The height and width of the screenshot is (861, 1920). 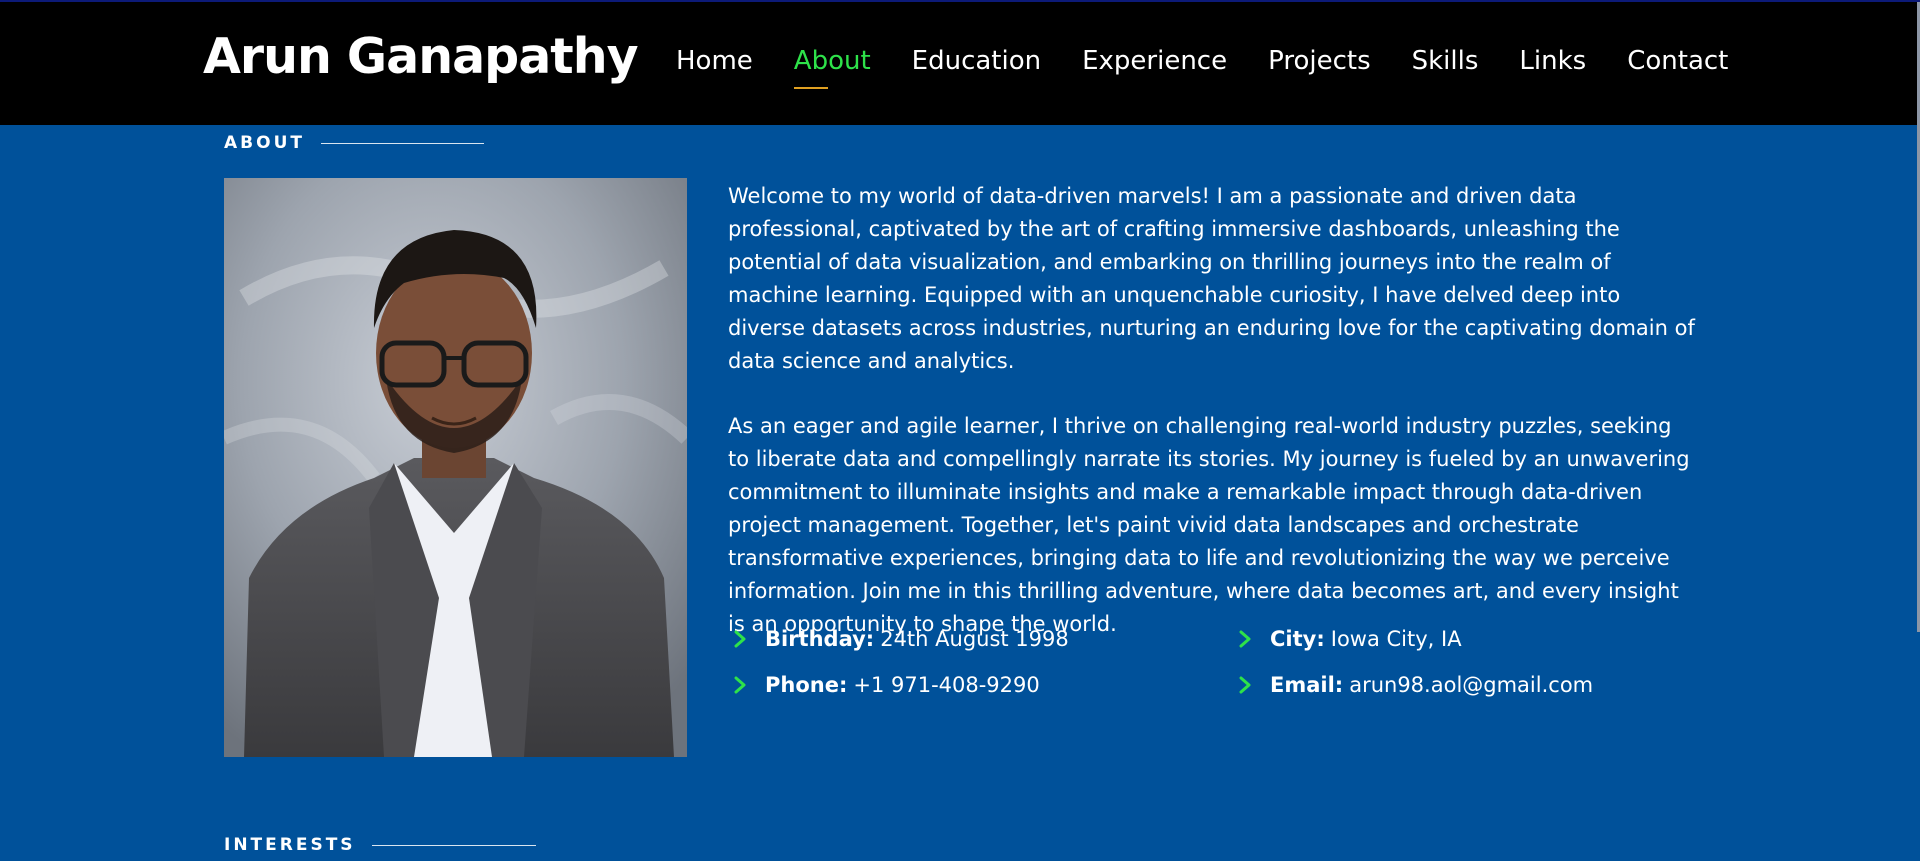 I want to click on info-label: City:, so click(x=1297, y=638).